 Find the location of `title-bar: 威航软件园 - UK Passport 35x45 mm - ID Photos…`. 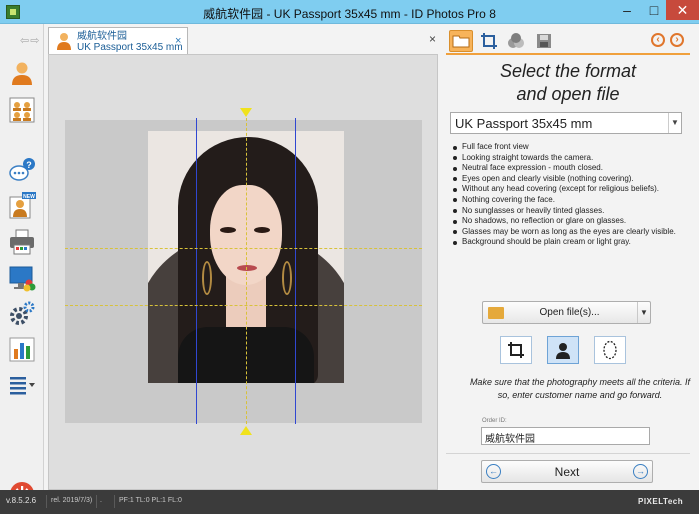

title-bar: 威航软件园 - UK Passport 35x45 mm - ID Photos… is located at coordinates (349, 12).